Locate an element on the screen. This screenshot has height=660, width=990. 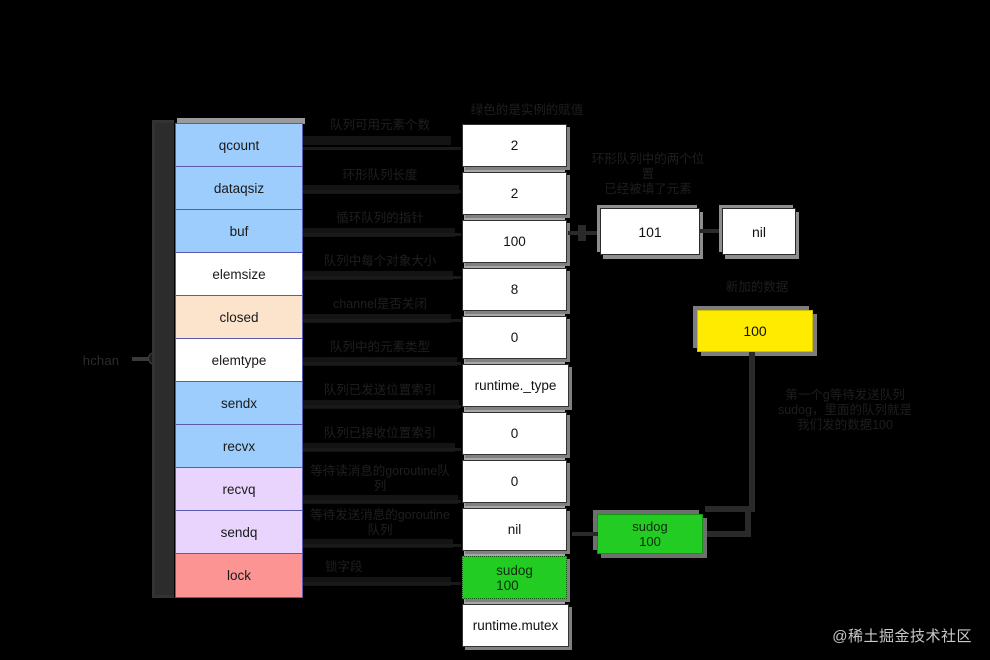
value-text: 8 is located at coordinates (514, 289).